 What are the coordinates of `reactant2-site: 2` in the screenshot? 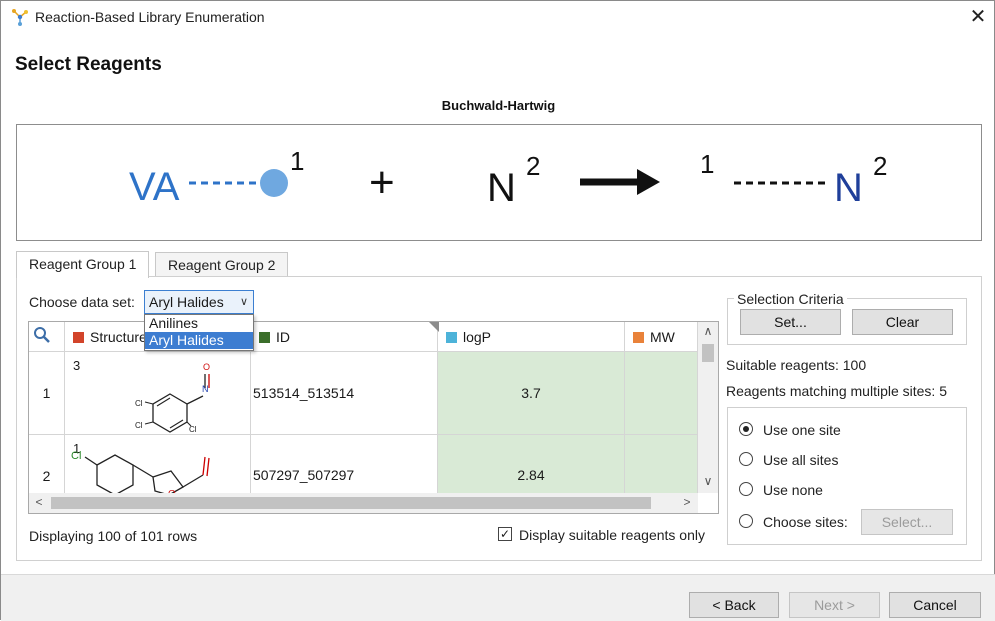 It's located at (533, 166).